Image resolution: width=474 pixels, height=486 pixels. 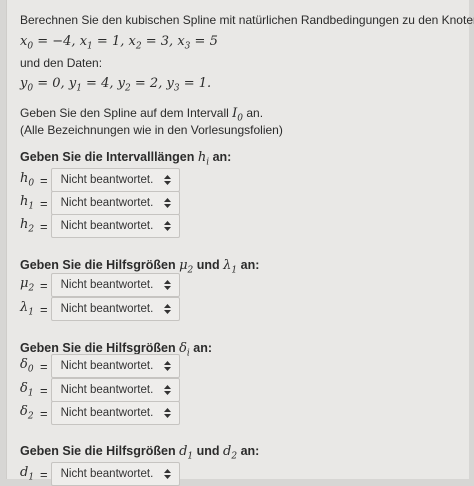 I want to click on answer-select-h1: Nicht beantwortet., so click(x=115, y=203).